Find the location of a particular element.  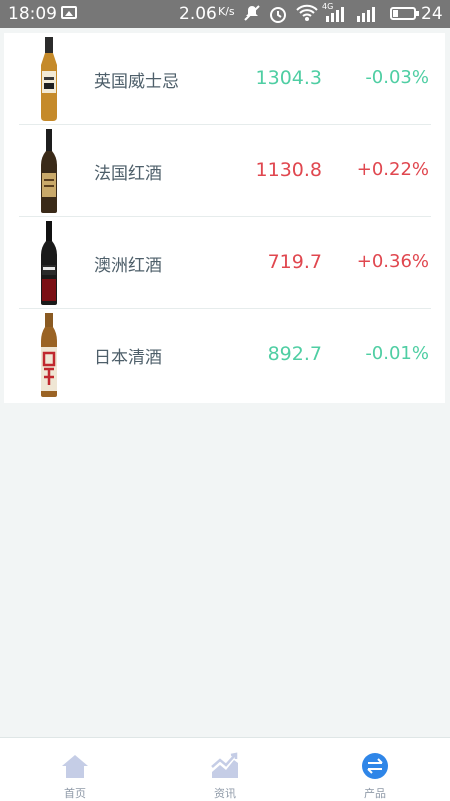

product-row-french-wine: 法国红酒 1130.8 +0.22% is located at coordinates (225, 171).